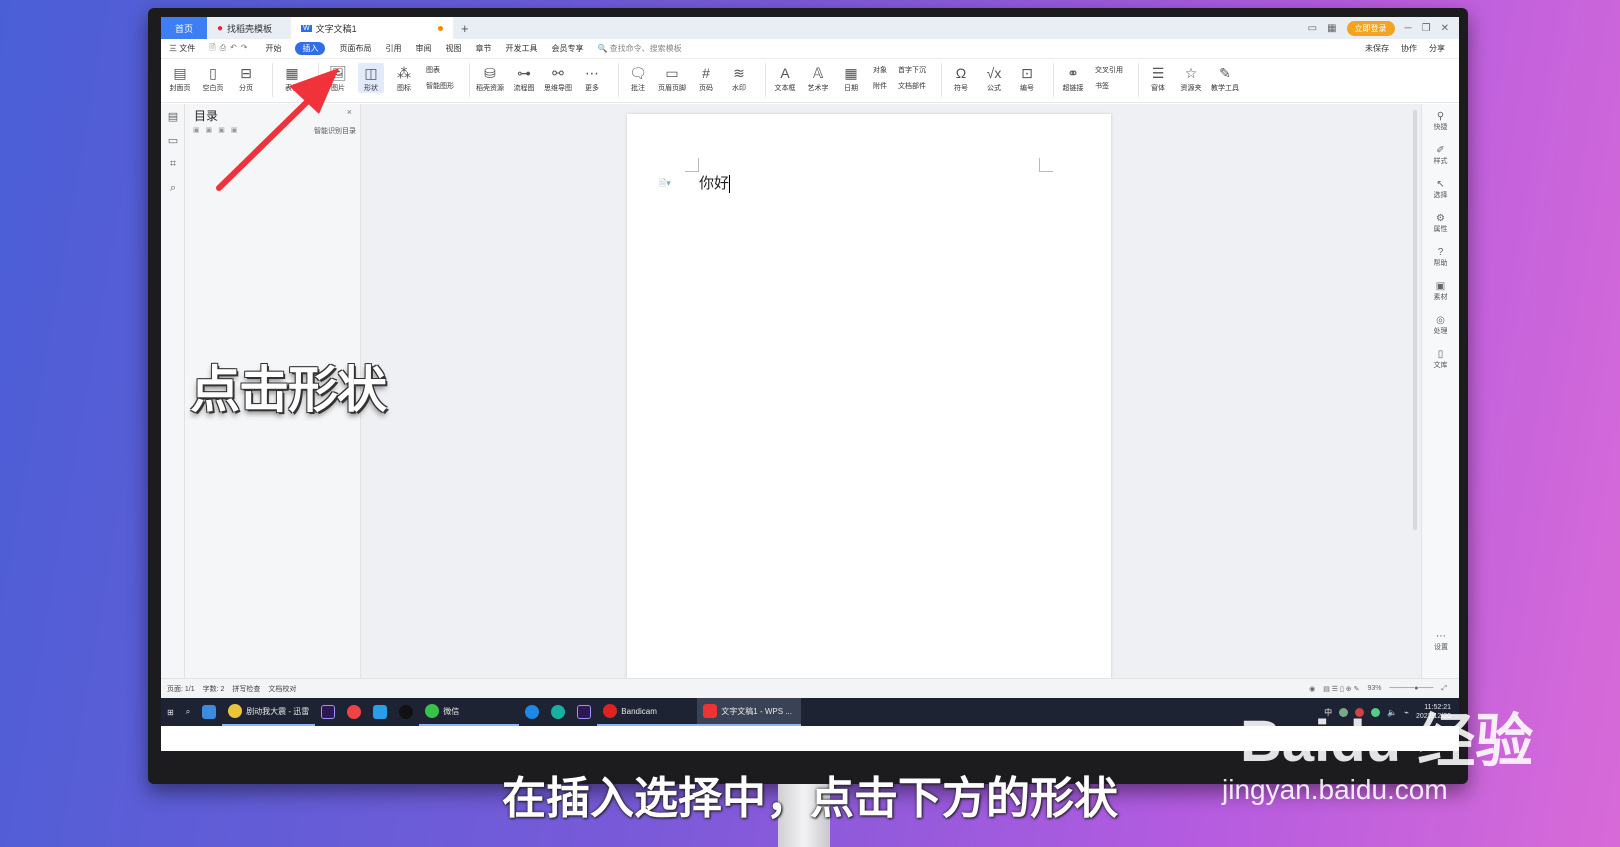  I want to click on share-button: 分享, so click(1437, 48).